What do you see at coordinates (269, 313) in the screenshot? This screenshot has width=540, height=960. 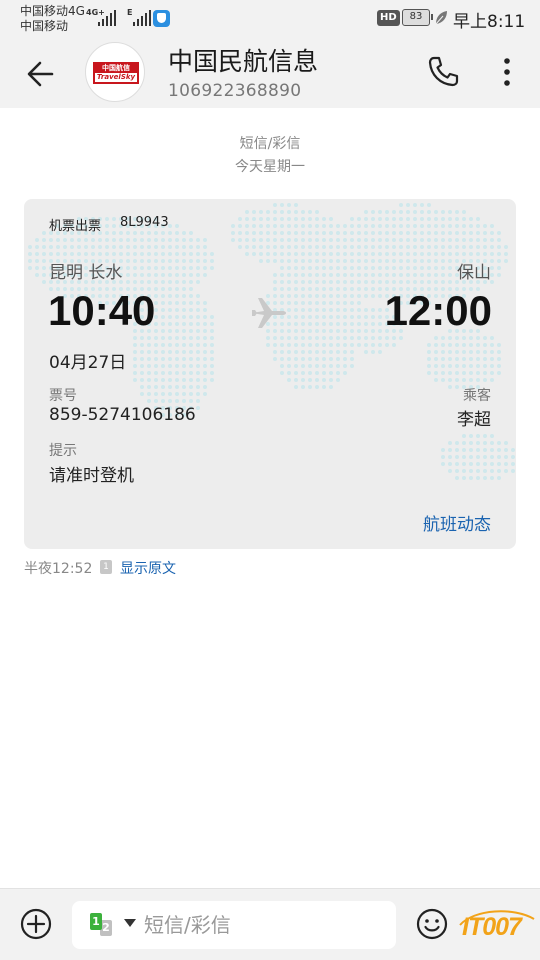 I see `airplane-icon` at bounding box center [269, 313].